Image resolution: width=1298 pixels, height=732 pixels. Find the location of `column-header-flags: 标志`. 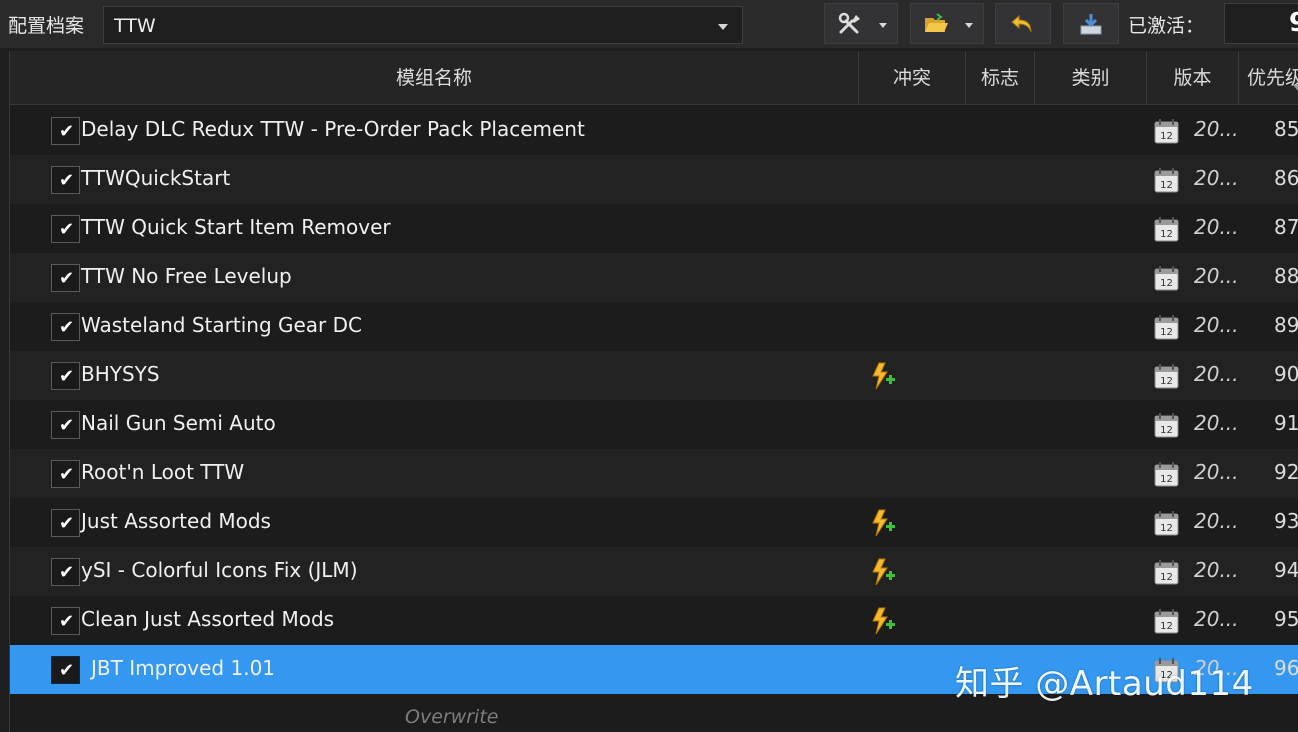

column-header-flags: 标志 is located at coordinates (1000, 78).